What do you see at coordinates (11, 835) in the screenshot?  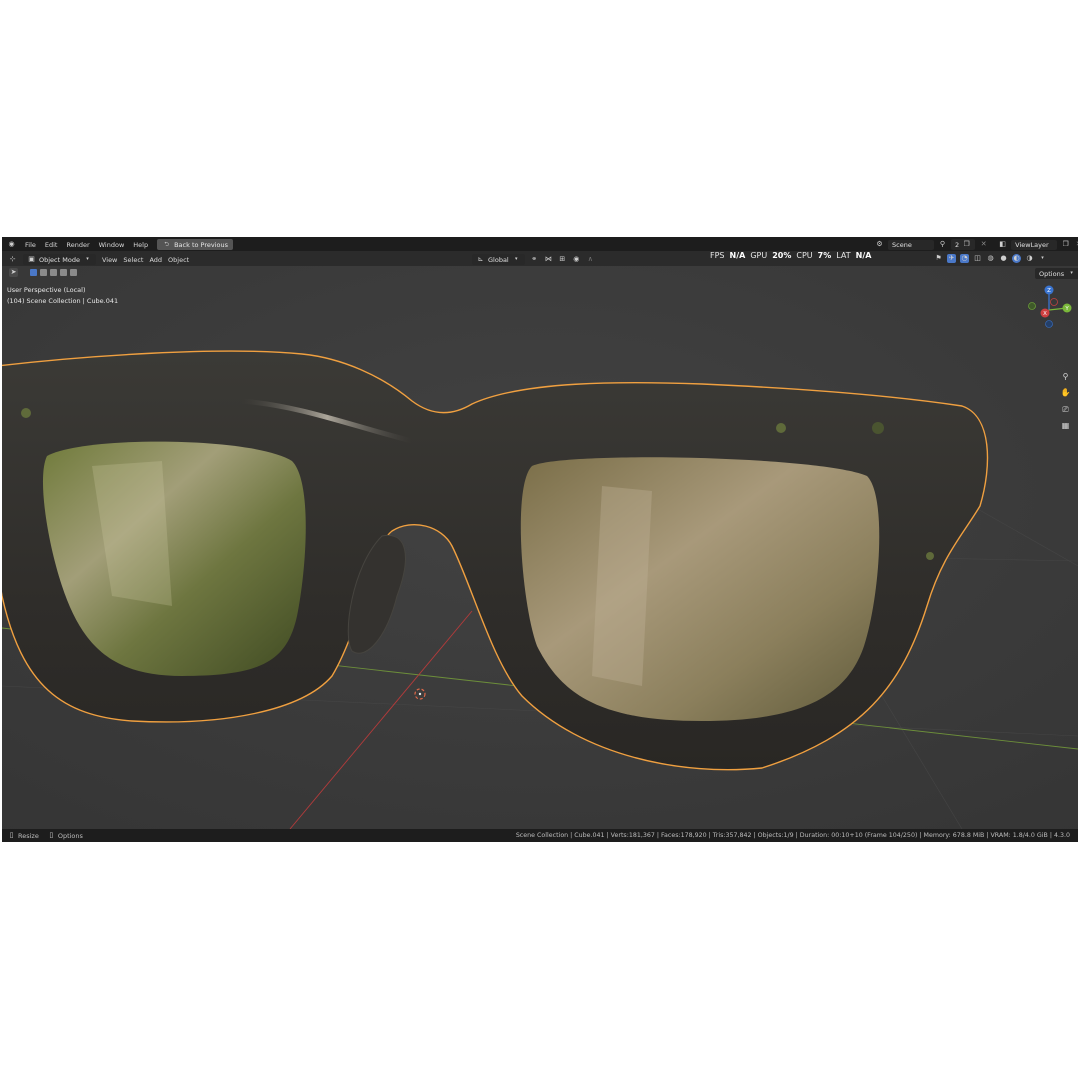 I see `mouse-left-icon: ▯` at bounding box center [11, 835].